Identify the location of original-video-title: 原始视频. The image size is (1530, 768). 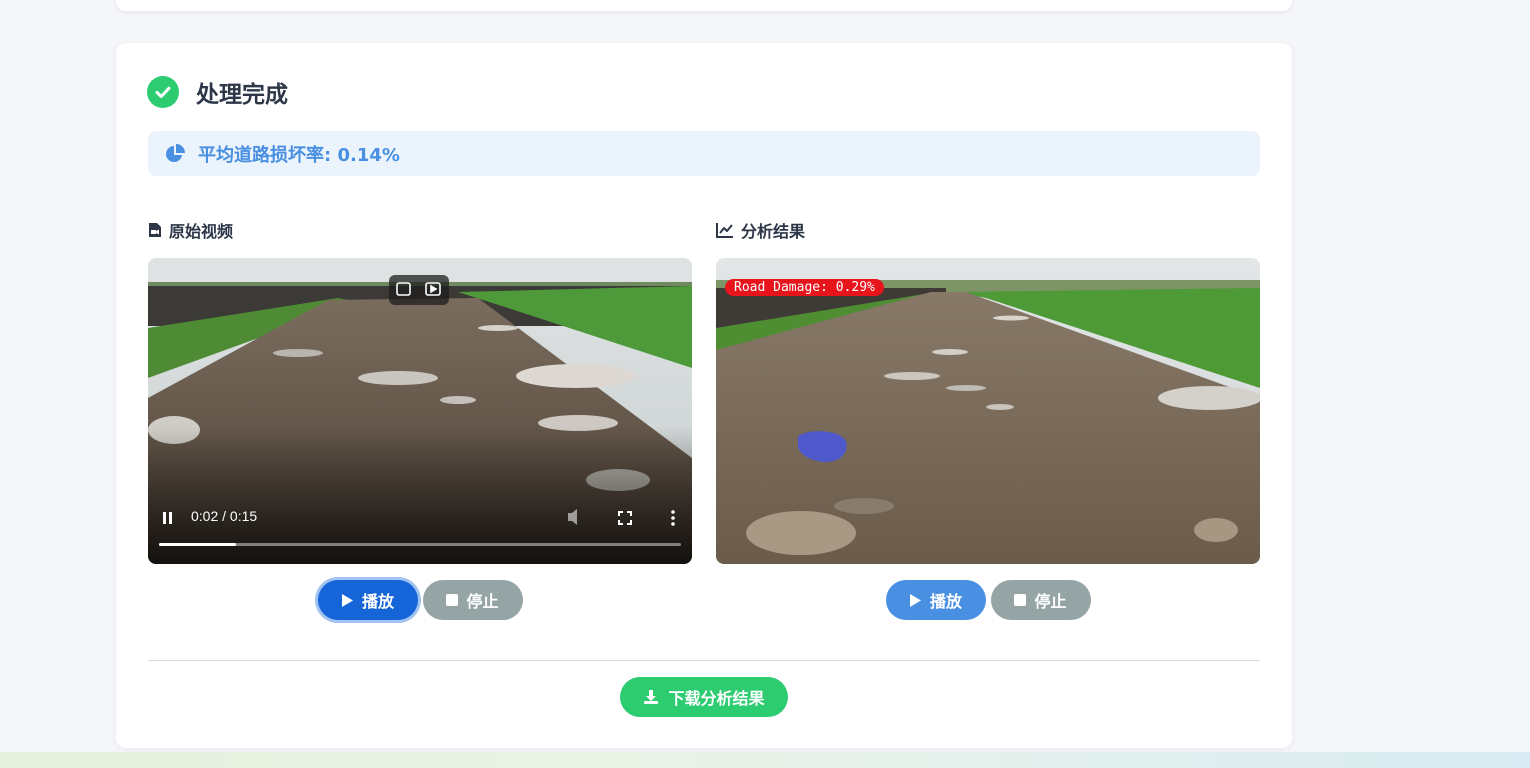
(201, 231).